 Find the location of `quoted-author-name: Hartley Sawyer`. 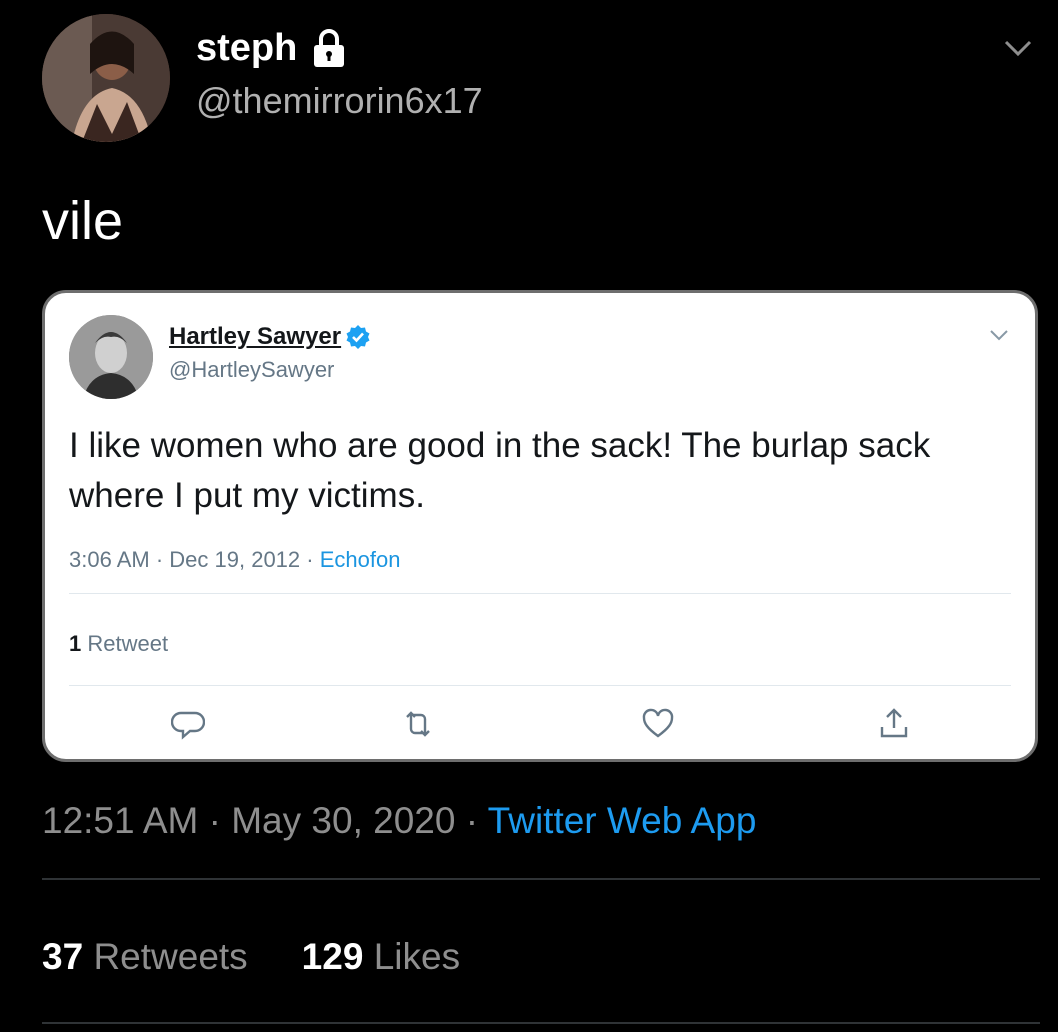

quoted-author-name: Hartley Sawyer is located at coordinates (270, 337).